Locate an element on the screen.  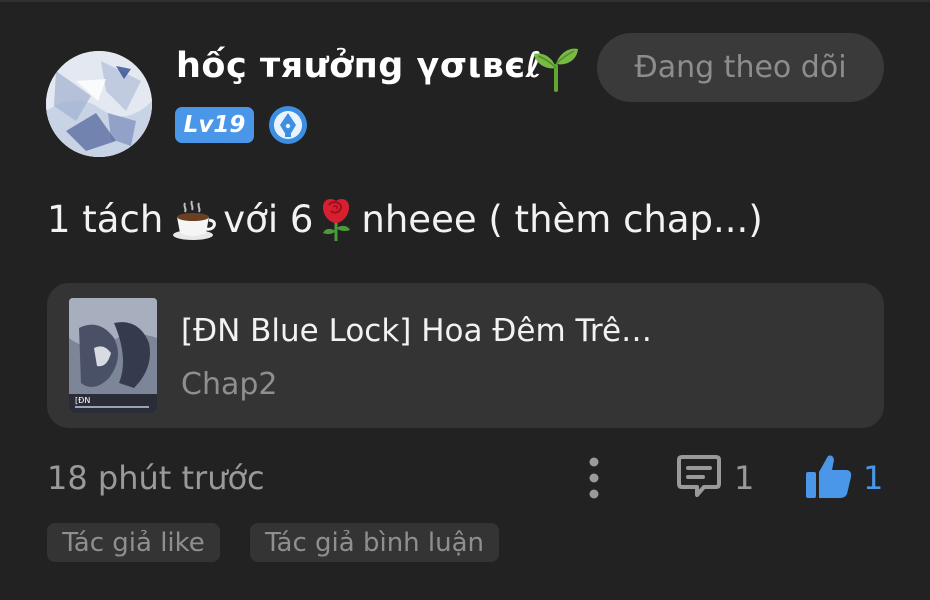
comment-bubble-icon is located at coordinates (699, 476).